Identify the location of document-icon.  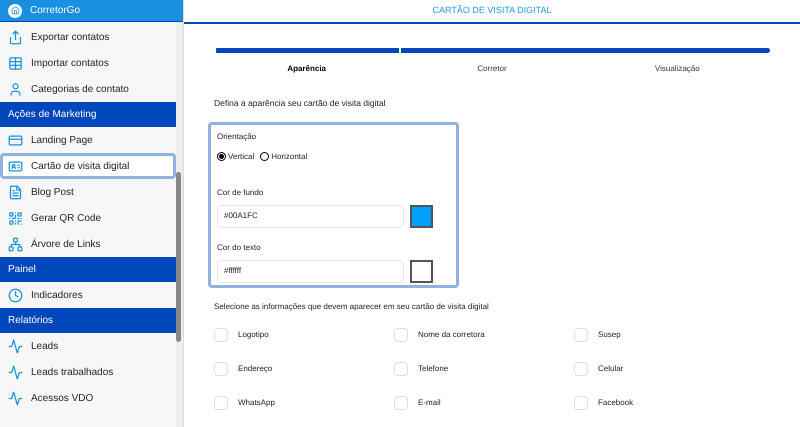
(15, 192).